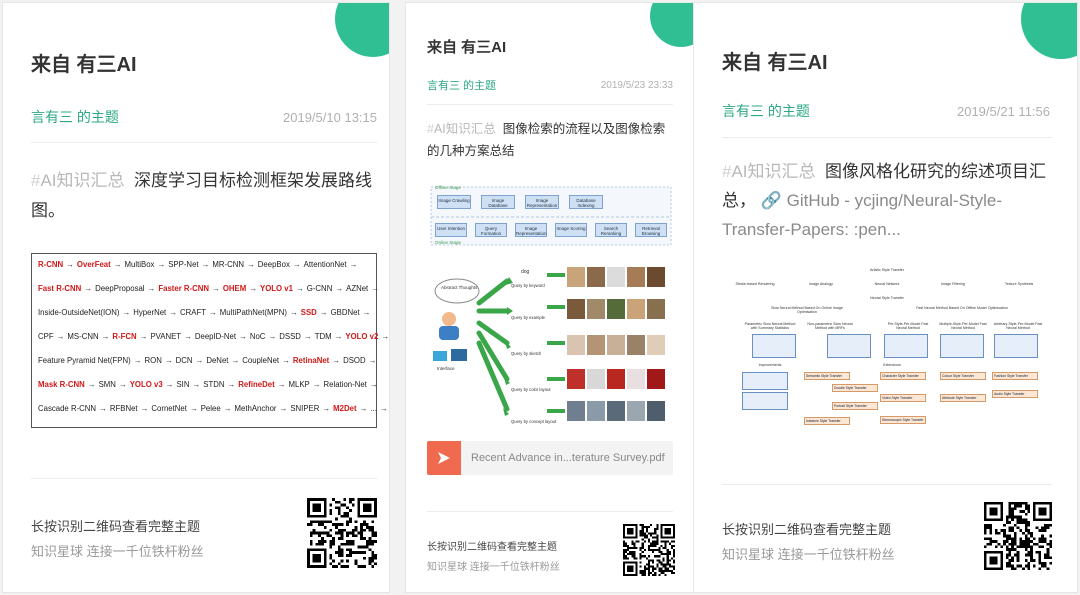 This screenshot has height=595, width=1080. I want to click on diagram-label: Abstract Thoughts, so click(459, 287).